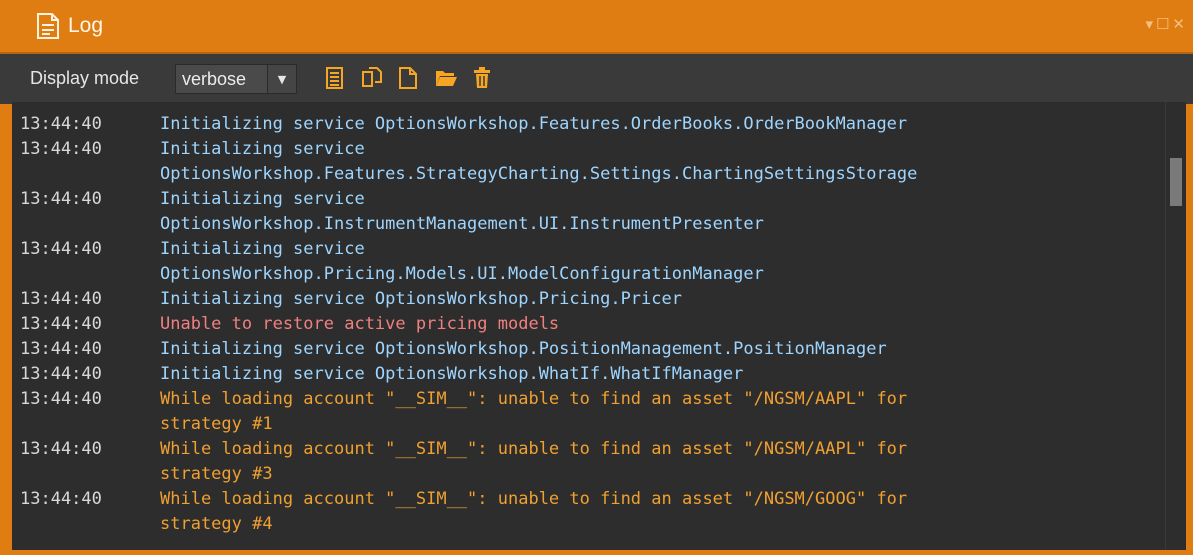 This screenshot has height=555, width=1193. I want to click on window-controls: ▾ ☐ ✕, so click(1165, 24).